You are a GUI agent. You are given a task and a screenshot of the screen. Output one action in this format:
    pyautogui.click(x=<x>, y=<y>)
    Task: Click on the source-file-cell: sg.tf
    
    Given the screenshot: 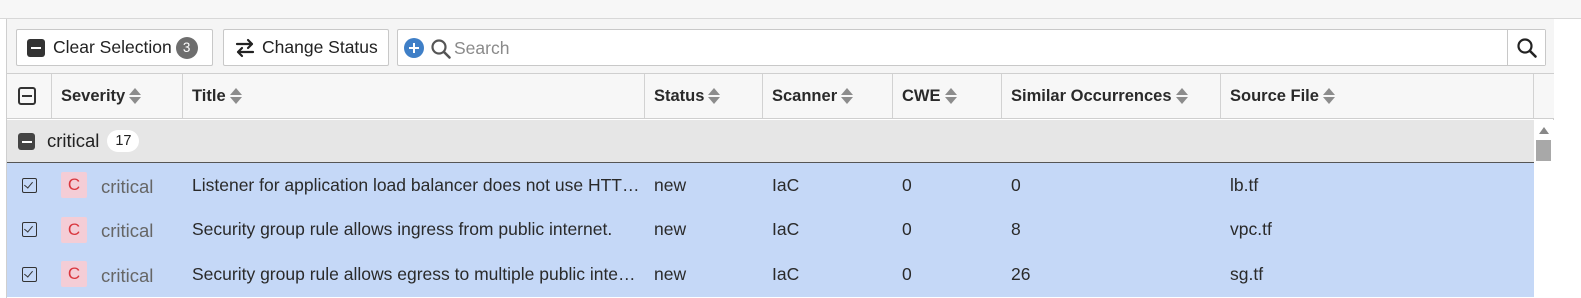 What is the action you would take?
    pyautogui.click(x=1247, y=273)
    